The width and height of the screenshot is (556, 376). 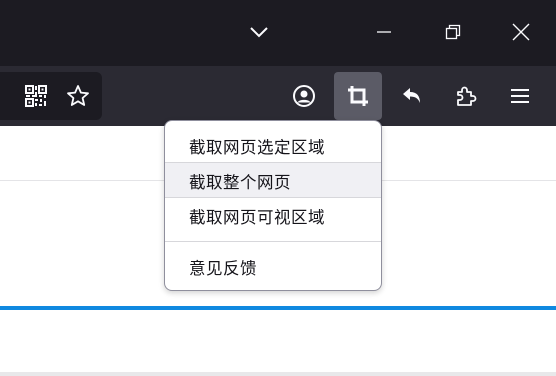 I want to click on minimize-button, so click(x=384, y=32).